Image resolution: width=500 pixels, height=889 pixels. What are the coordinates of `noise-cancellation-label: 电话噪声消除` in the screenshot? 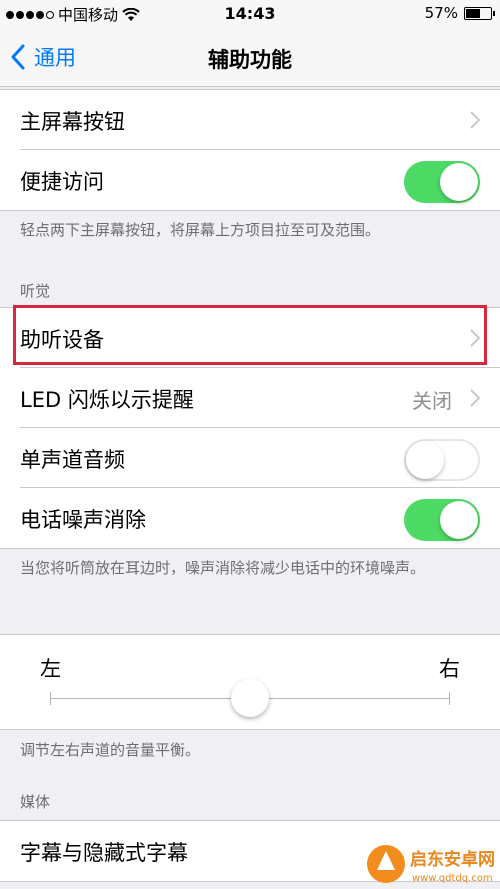 It's located at (83, 520).